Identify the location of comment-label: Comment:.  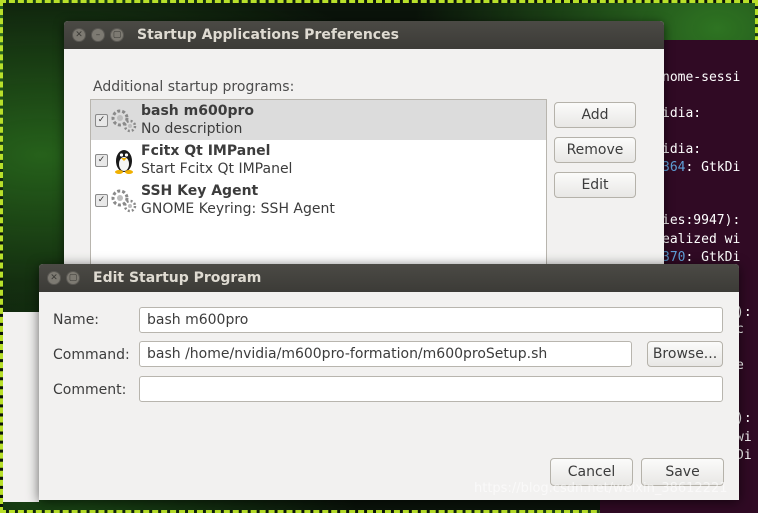
(90, 390).